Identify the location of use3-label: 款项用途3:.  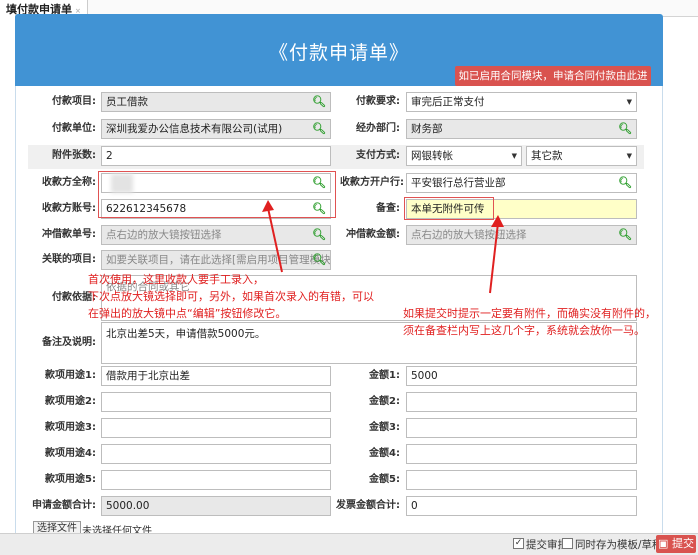
(70, 427).